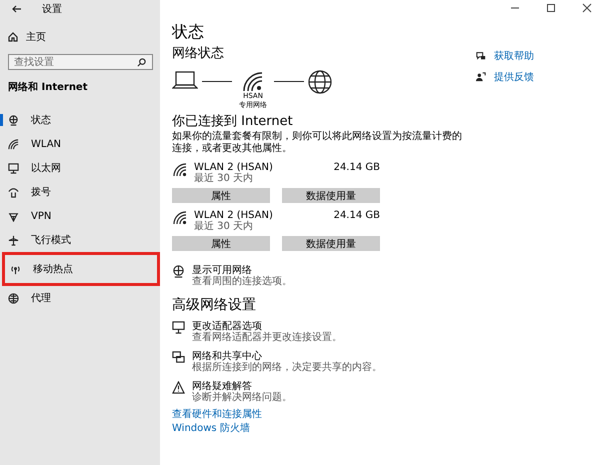  What do you see at coordinates (47, 87) in the screenshot?
I see `section-heading: 网络和 Internet` at bounding box center [47, 87].